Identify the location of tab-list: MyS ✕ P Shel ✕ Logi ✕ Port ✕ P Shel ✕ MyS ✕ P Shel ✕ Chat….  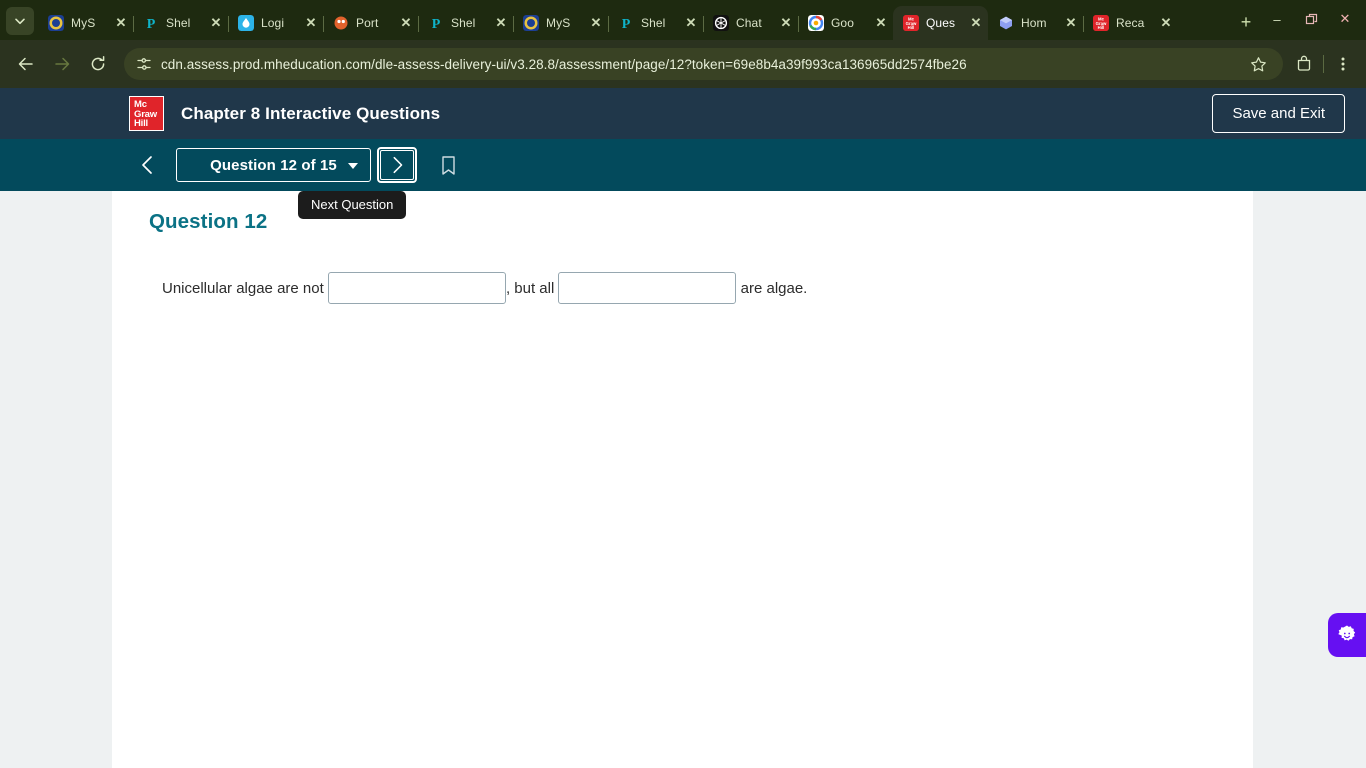
(632, 20).